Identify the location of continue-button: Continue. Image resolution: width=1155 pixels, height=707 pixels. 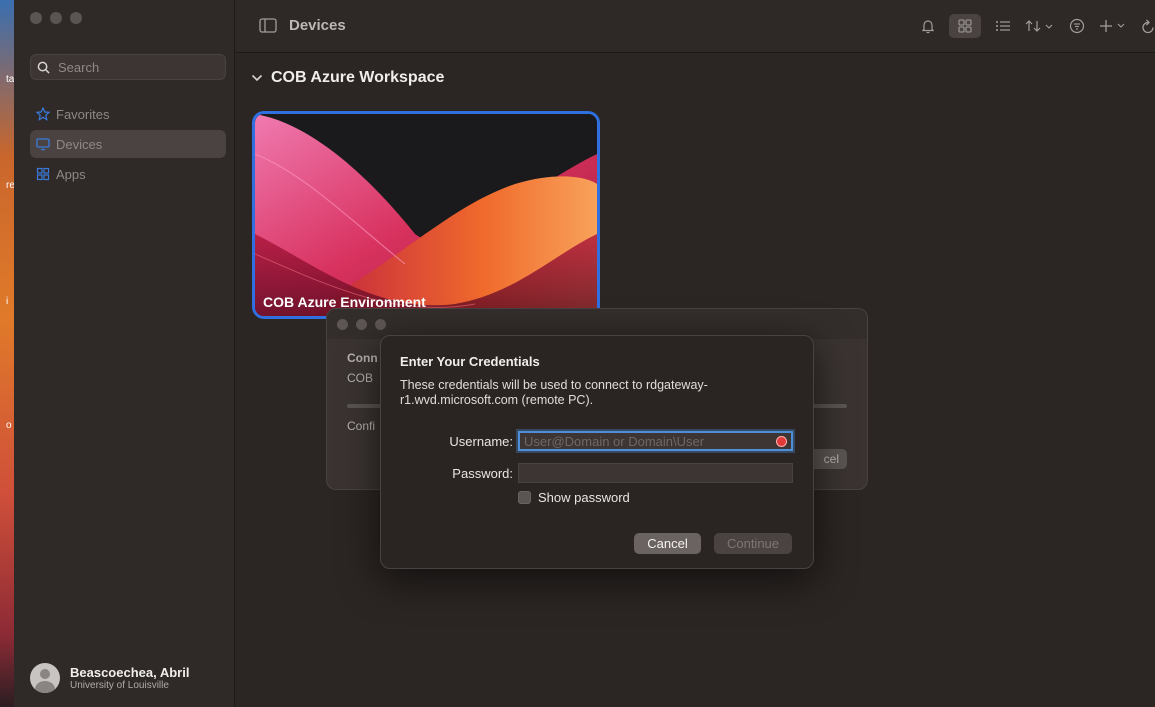
(753, 543).